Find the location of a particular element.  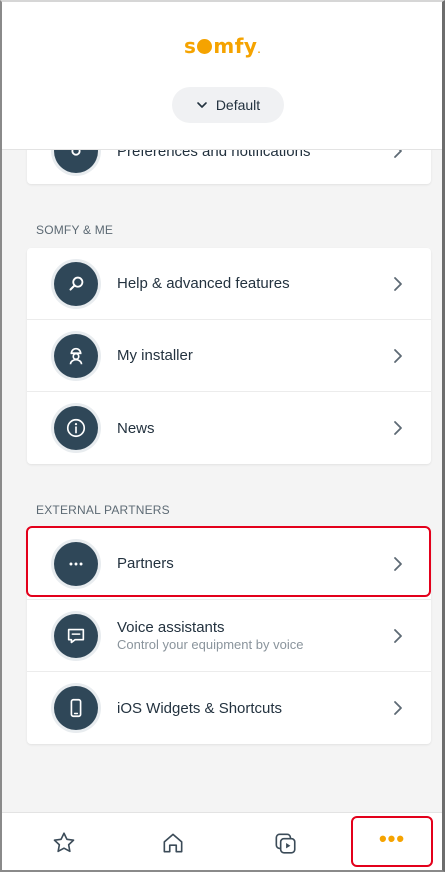

star-icon is located at coordinates (64, 842).